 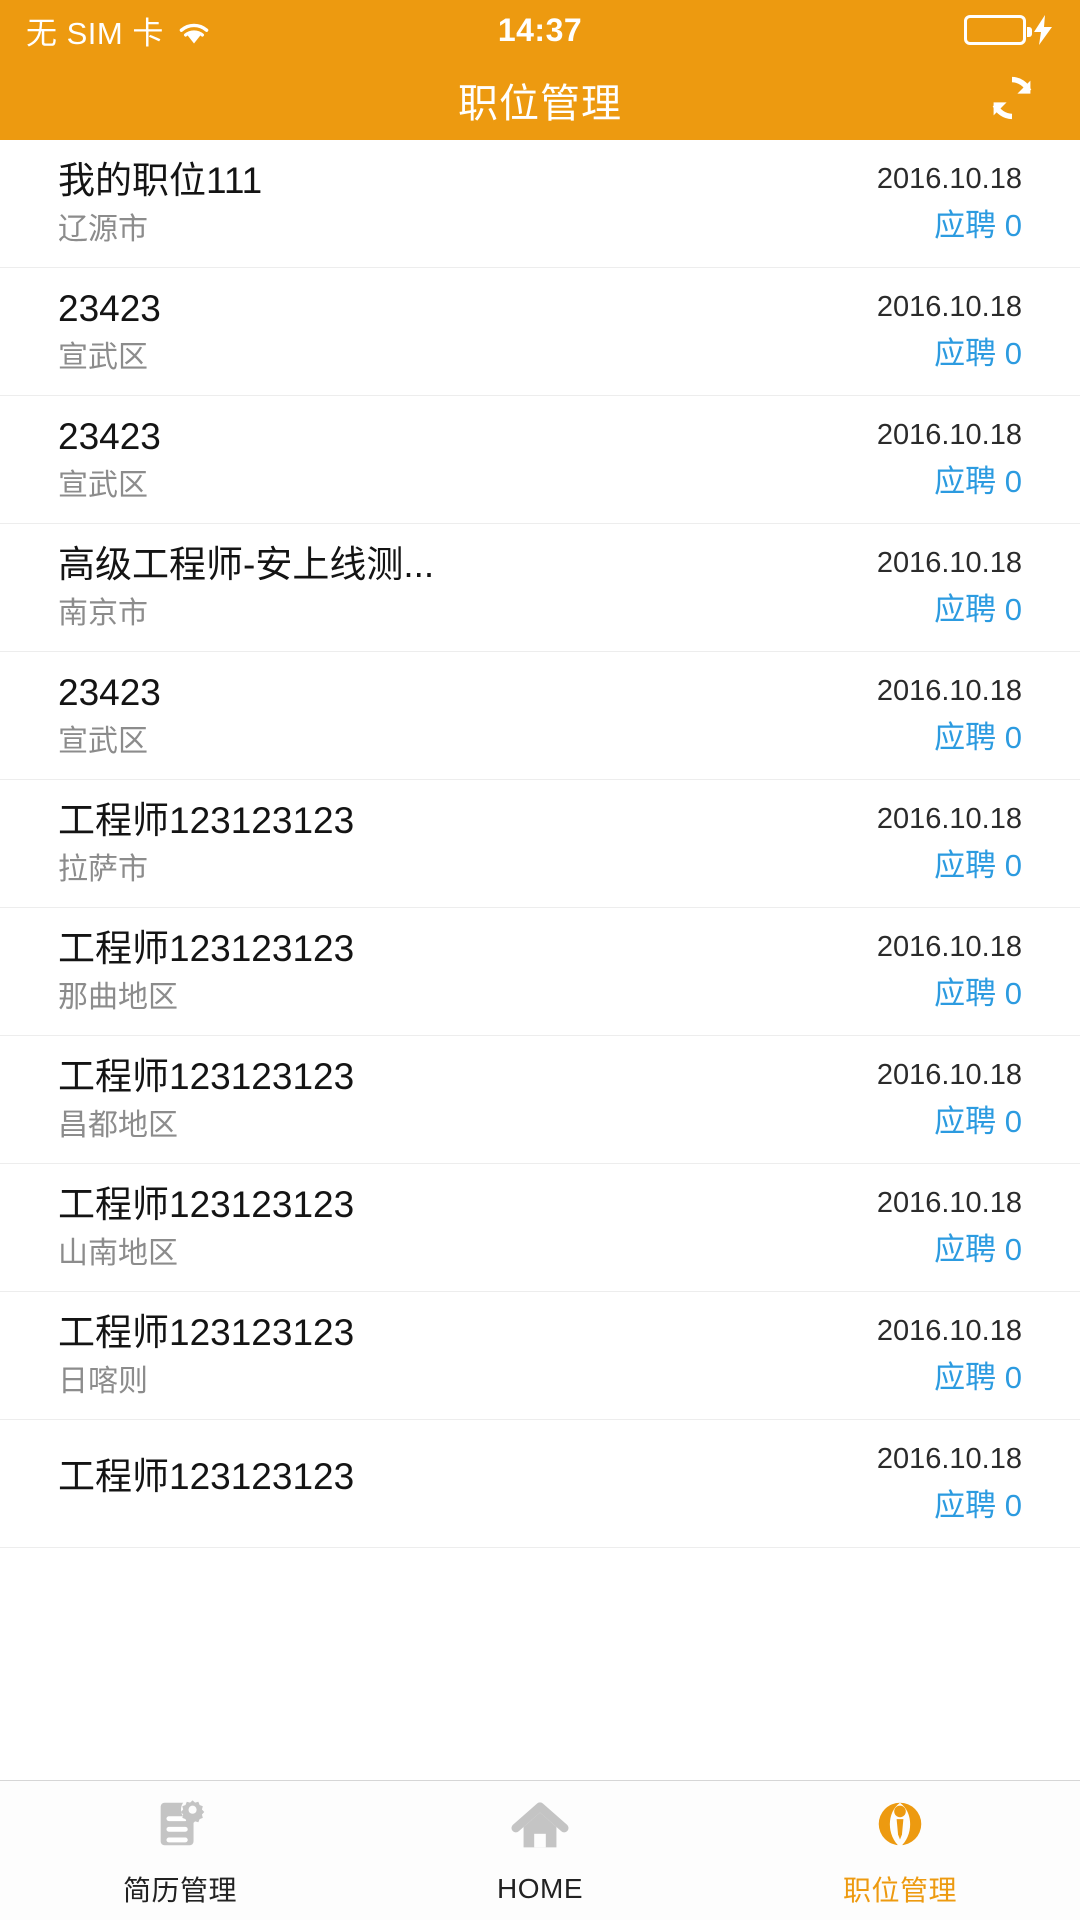 I want to click on job-row-left: 工程师123123123 那曲地区, so click(x=206, y=970).